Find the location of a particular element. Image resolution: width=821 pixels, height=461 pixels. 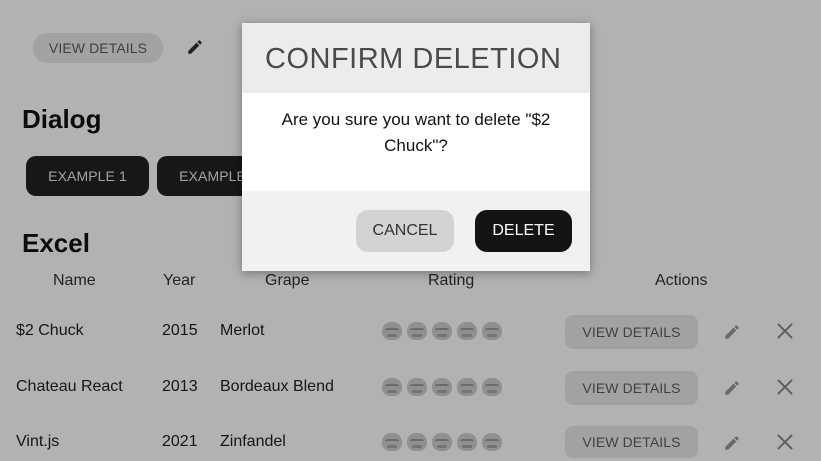

dialog-header: CONFIRM DELETION is located at coordinates (416, 58).